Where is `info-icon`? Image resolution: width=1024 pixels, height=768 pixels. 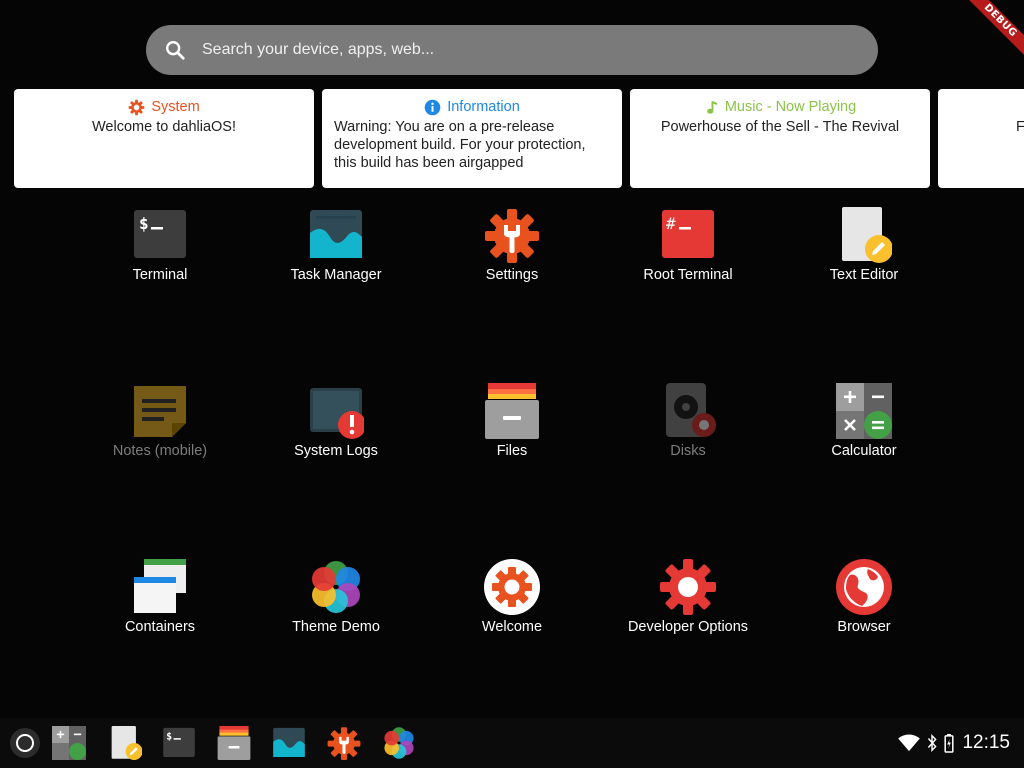 info-icon is located at coordinates (432, 107).